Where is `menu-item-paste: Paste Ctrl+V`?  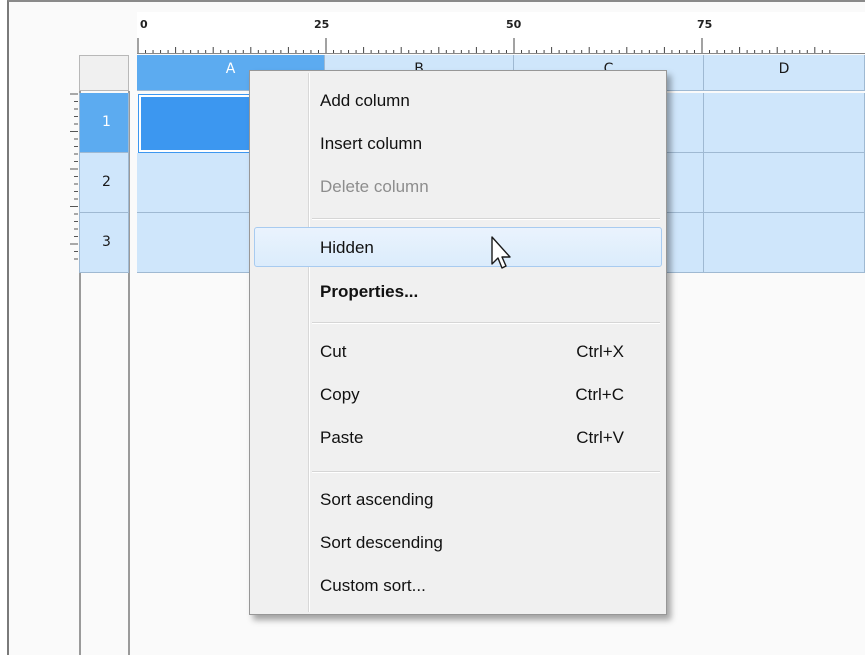
menu-item-paste: Paste Ctrl+V is located at coordinates (458, 438).